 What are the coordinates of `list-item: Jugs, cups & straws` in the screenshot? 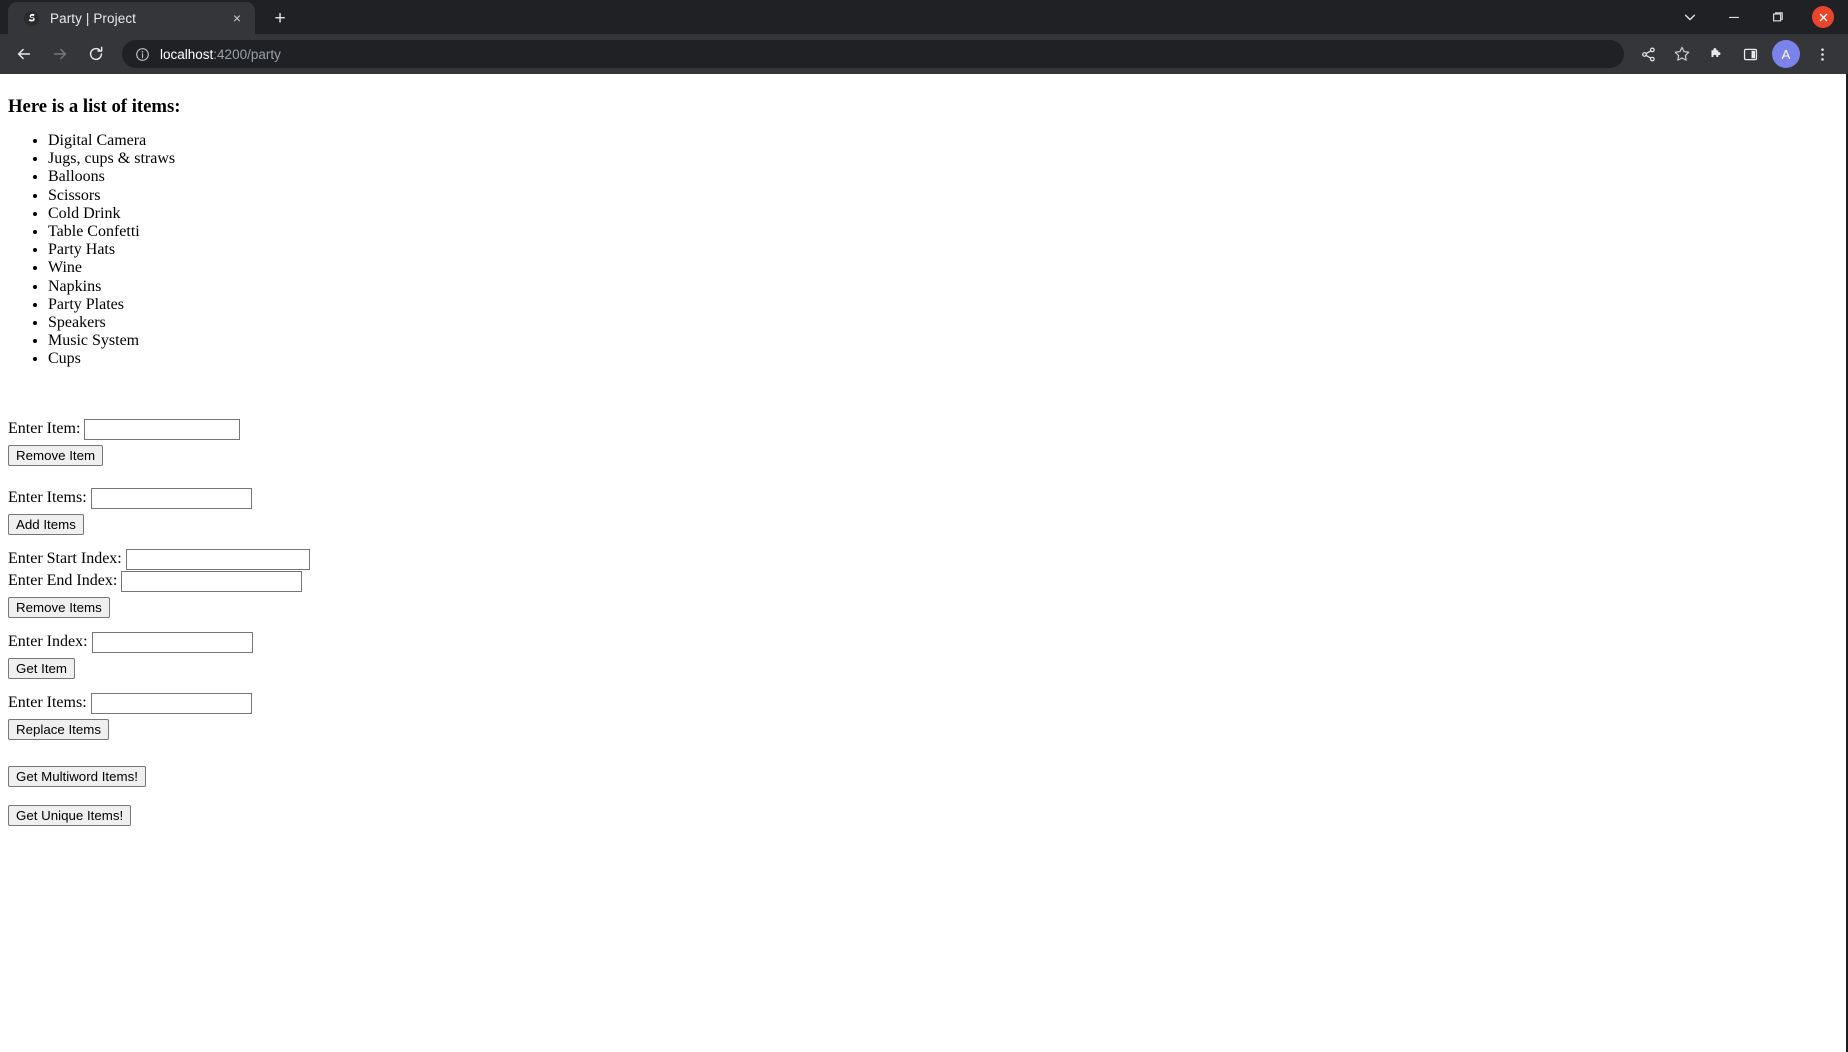 It's located at (943, 159).